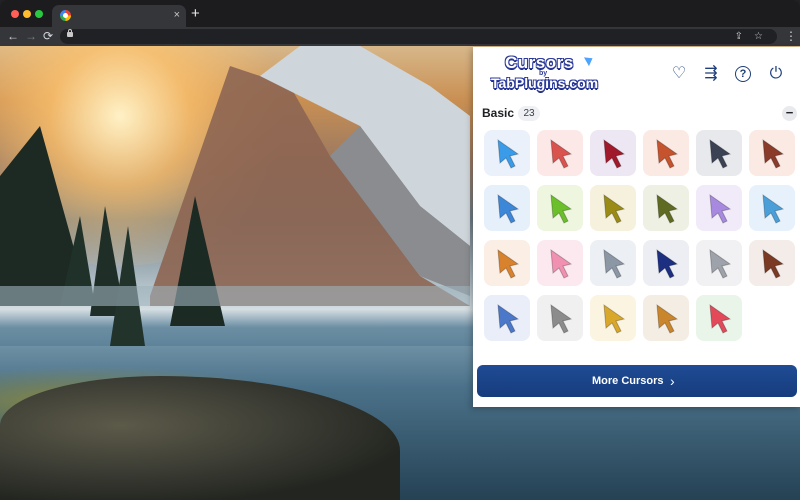 This screenshot has height=500, width=800. I want to click on browser-toolbar: ← → ⟳ ⇪ ☆ ⋮, so click(400, 36).